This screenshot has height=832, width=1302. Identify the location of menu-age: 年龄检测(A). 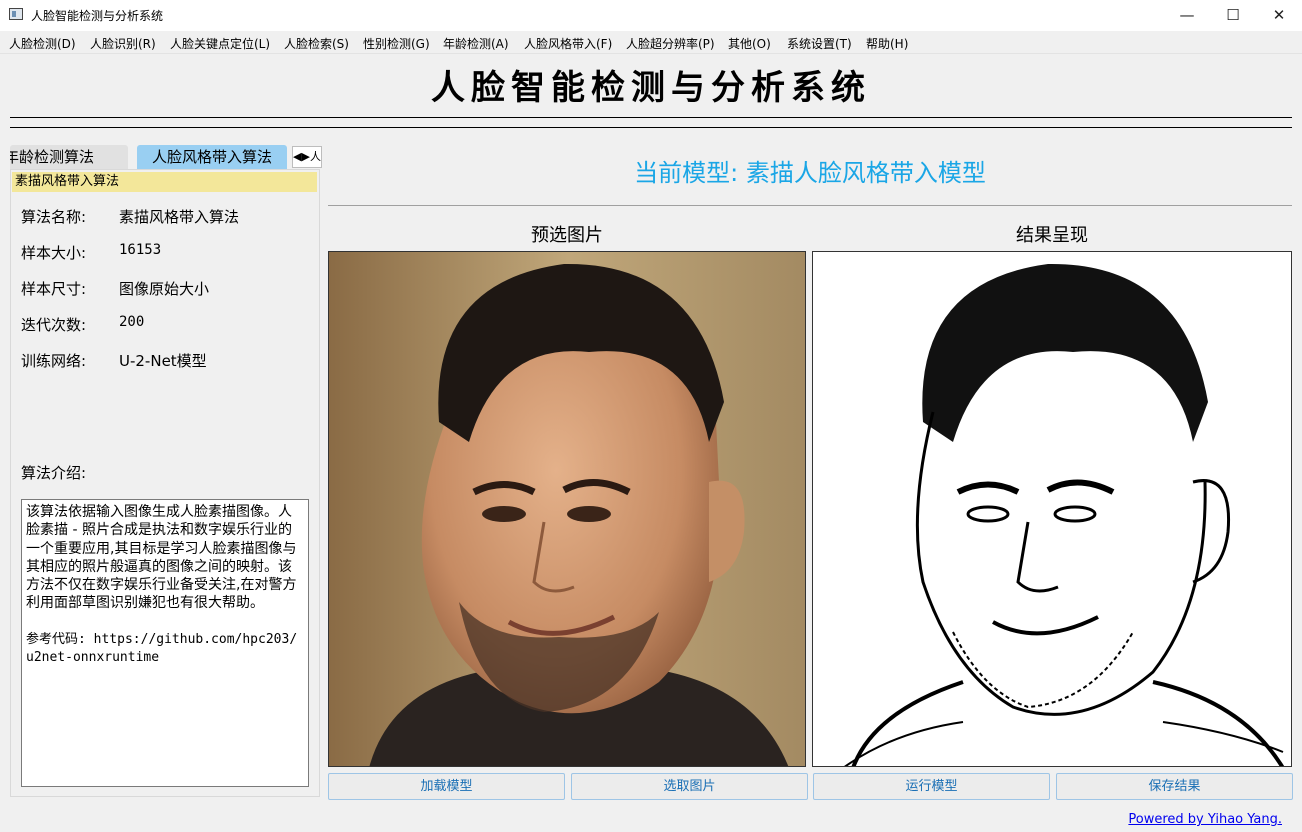
(476, 43).